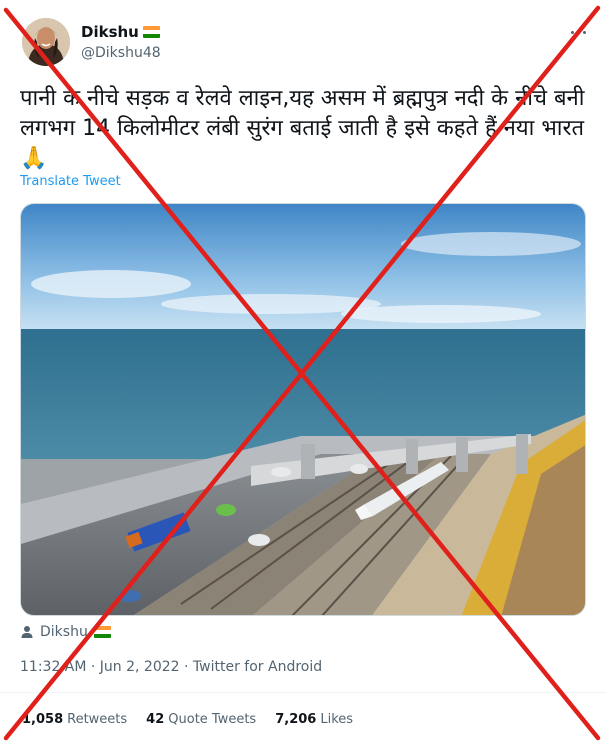  What do you see at coordinates (43, 719) in the screenshot?
I see `retweets-count: 1,058` at bounding box center [43, 719].